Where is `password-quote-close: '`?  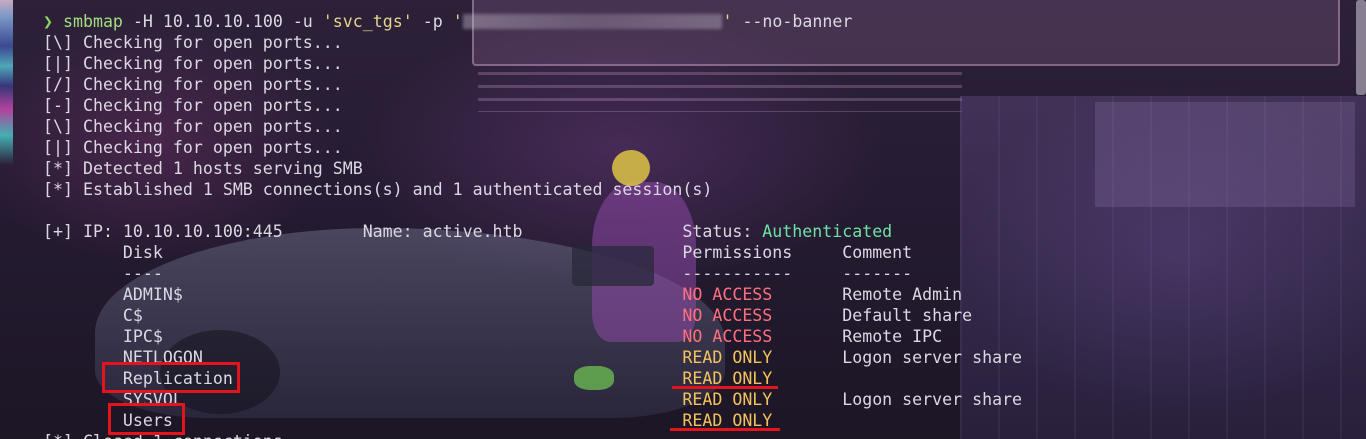 password-quote-close: ' is located at coordinates (727, 21).